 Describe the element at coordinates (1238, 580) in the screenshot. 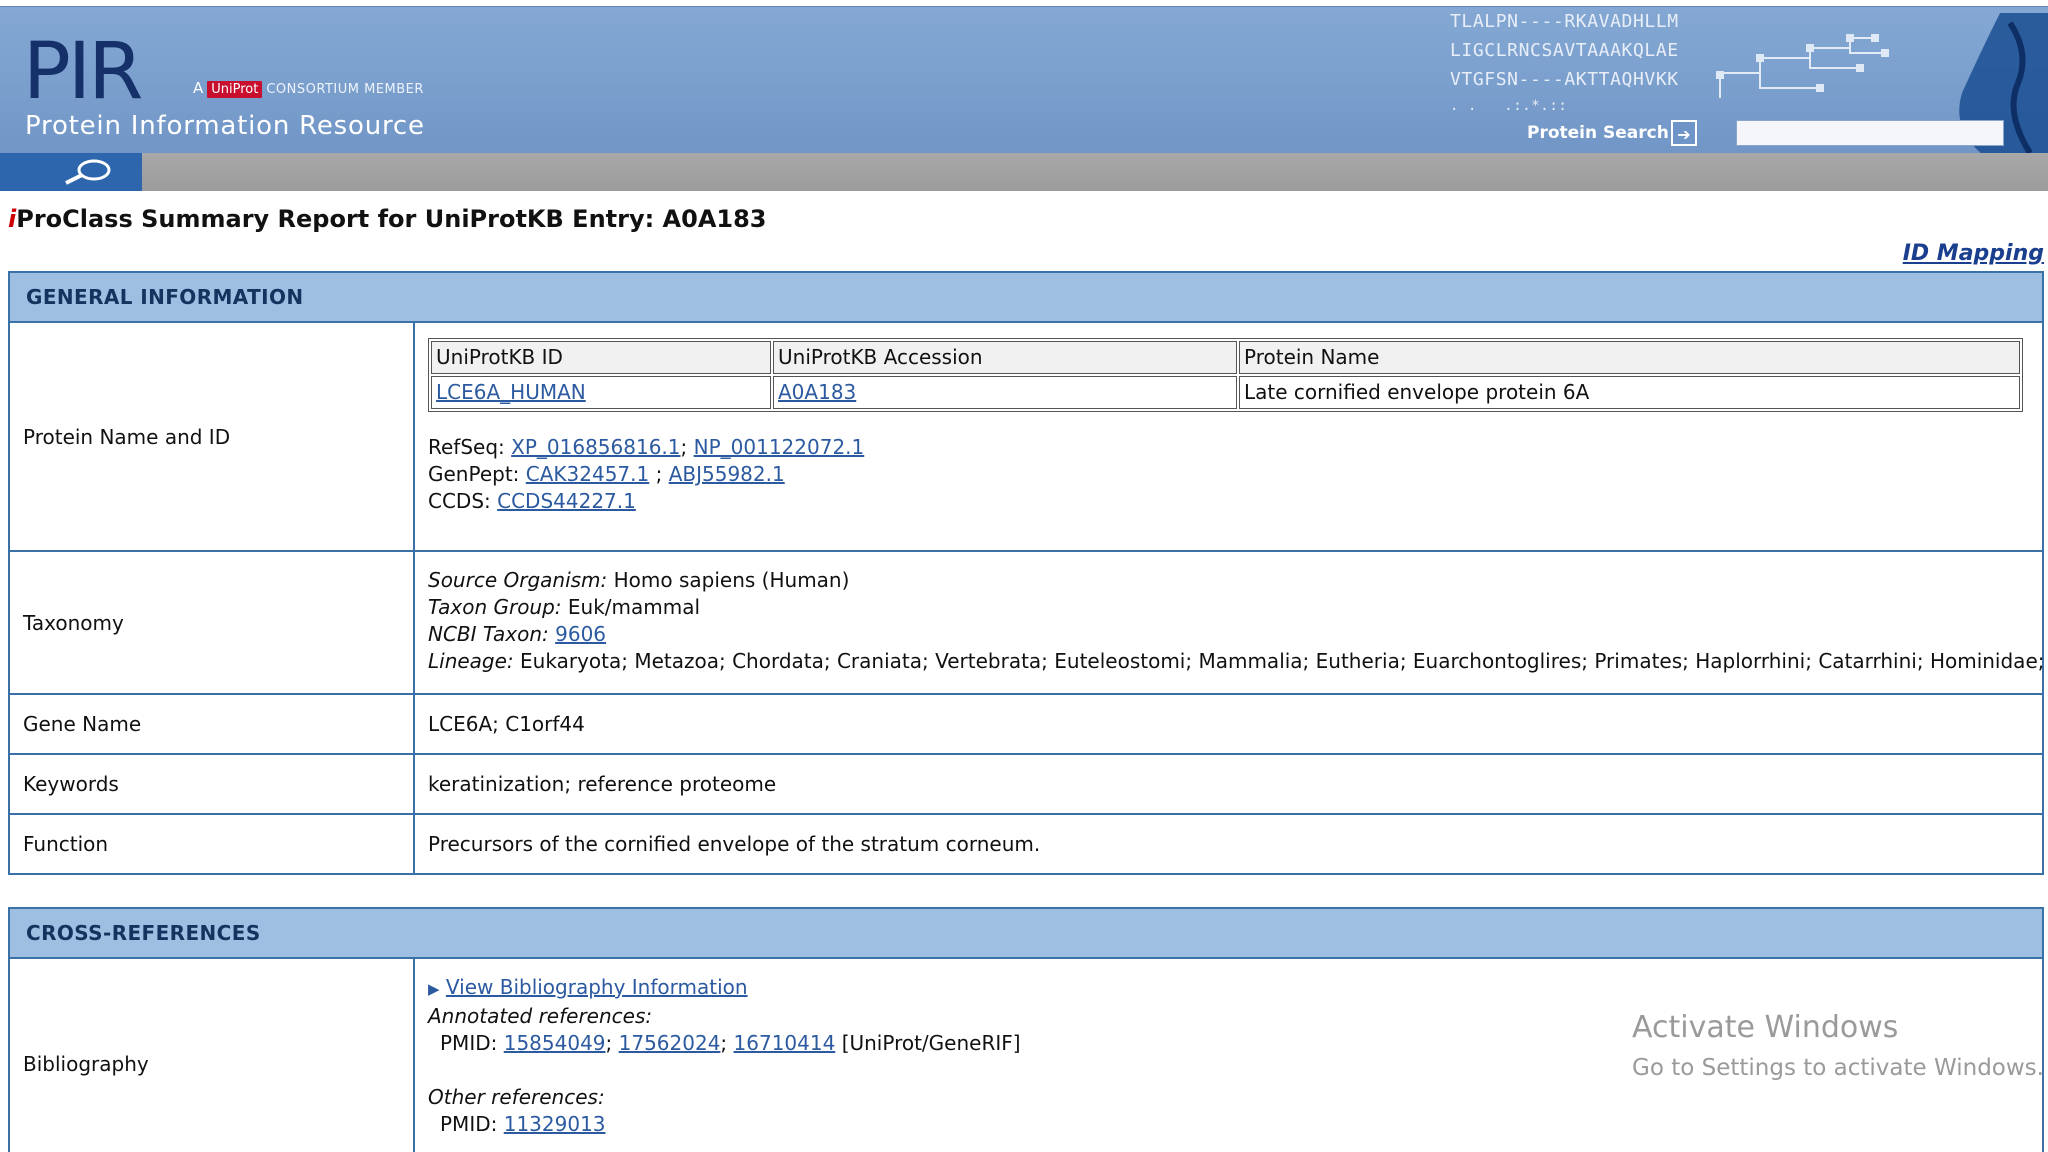

I see `source-organism-line: Source Organism: Homo sapiens (Human)` at that location.